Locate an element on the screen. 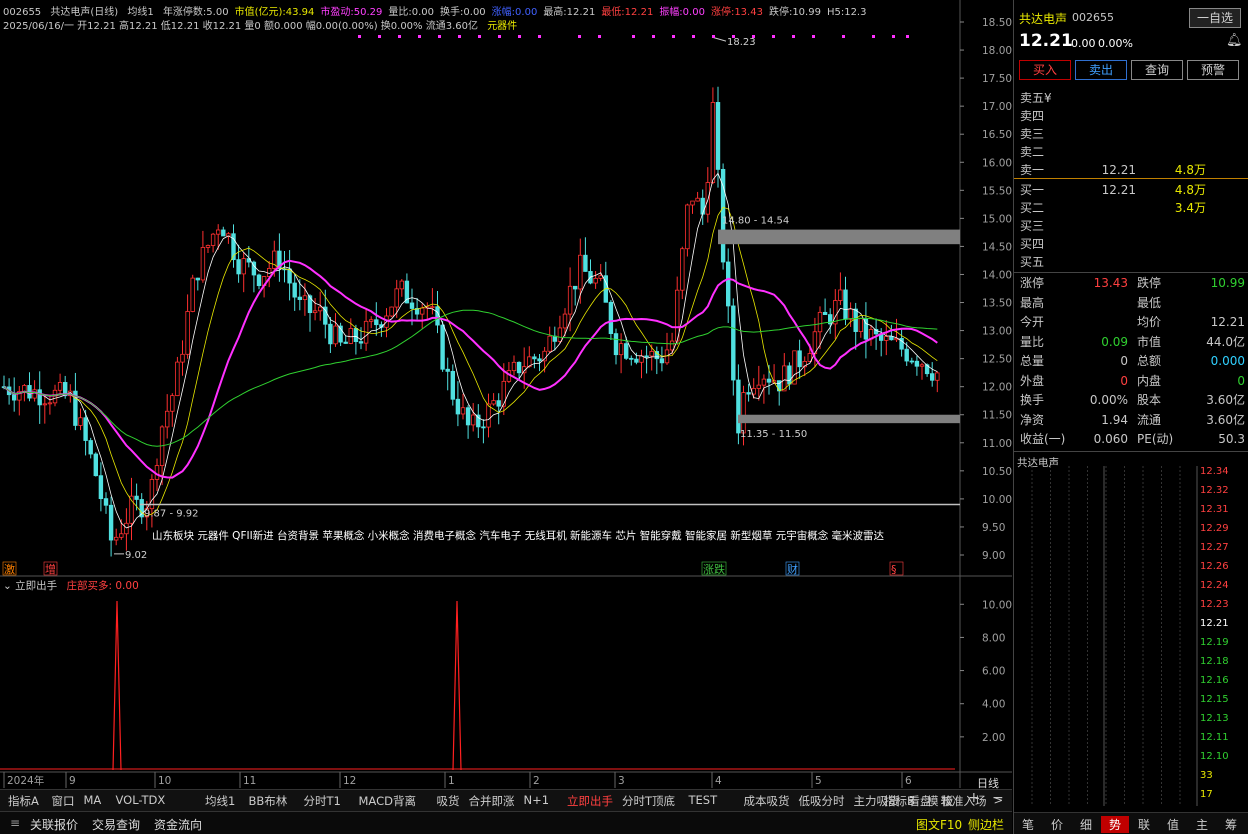 This screenshot has height=834, width=1248. rp-tab: 价 is located at coordinates (1057, 824).